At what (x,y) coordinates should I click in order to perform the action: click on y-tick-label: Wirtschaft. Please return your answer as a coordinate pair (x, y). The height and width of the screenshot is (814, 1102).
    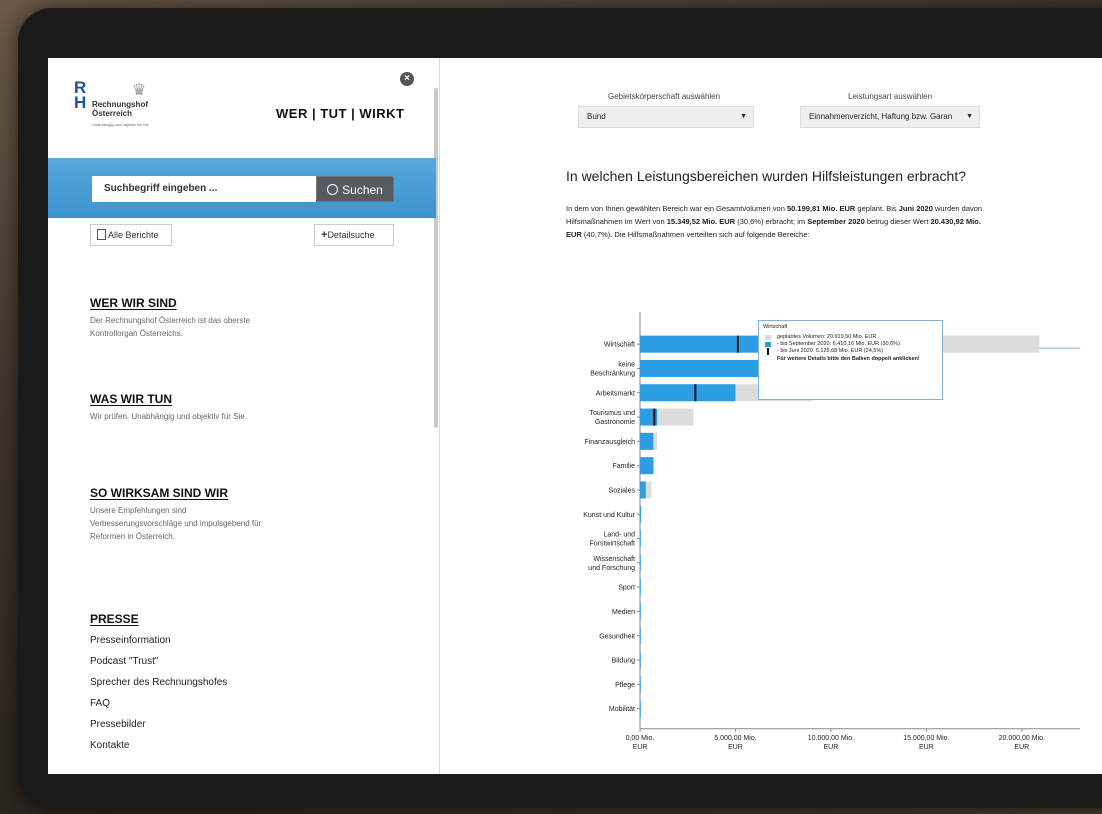
    Looking at the image, I should click on (619, 345).